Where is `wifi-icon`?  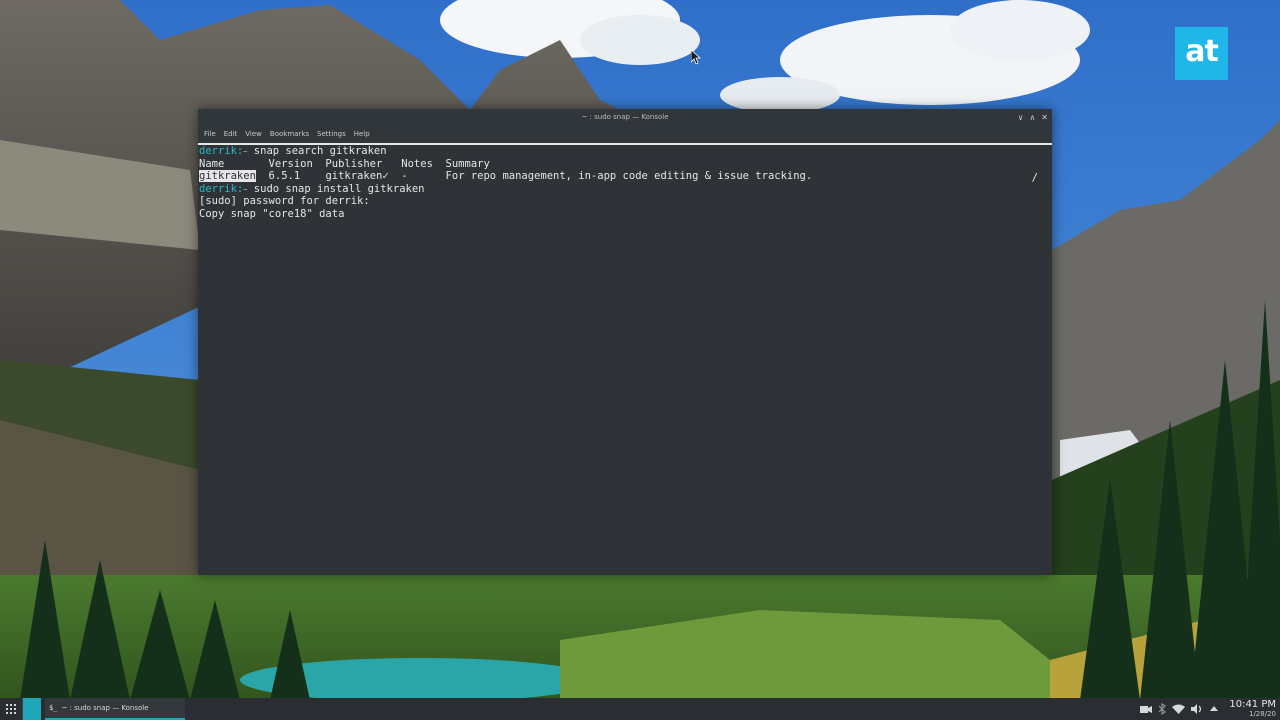
wifi-icon is located at coordinates (1179, 709).